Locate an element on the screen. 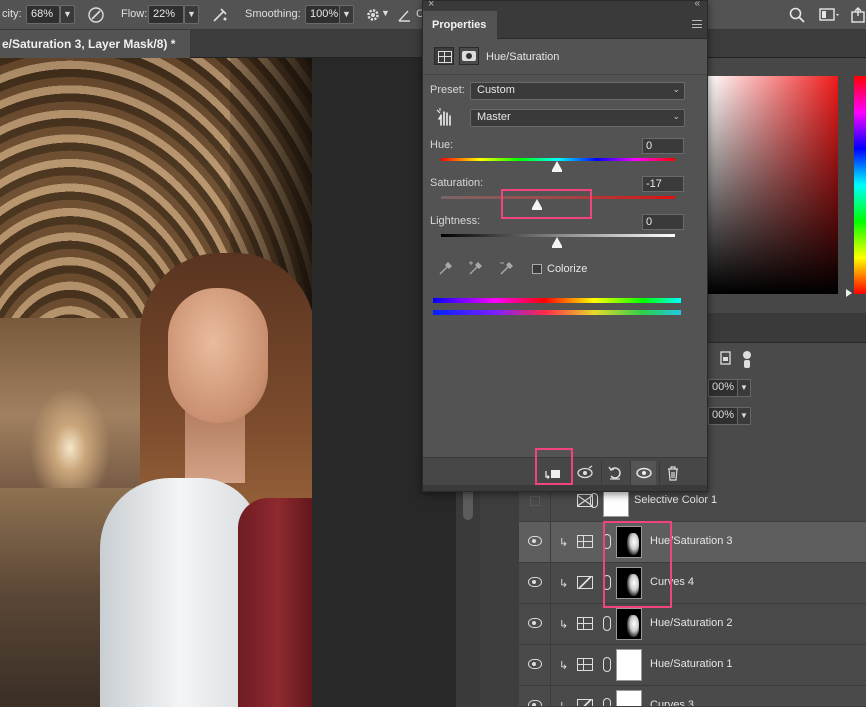 Image resolution: width=866 pixels, height=707 pixels. layer-name: Curves 3 is located at coordinates (672, 702).